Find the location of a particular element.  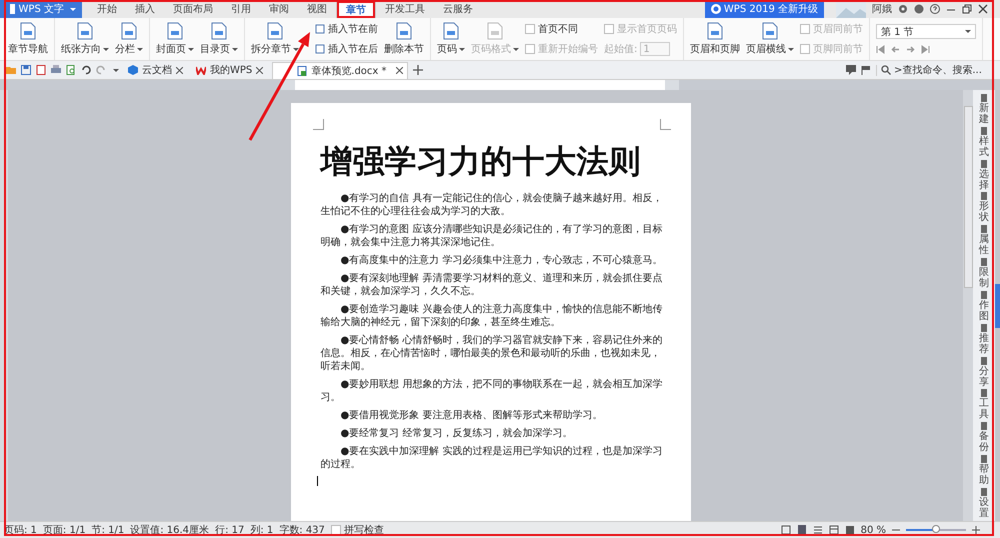

panel-toggle is located at coordinates (997, 306).